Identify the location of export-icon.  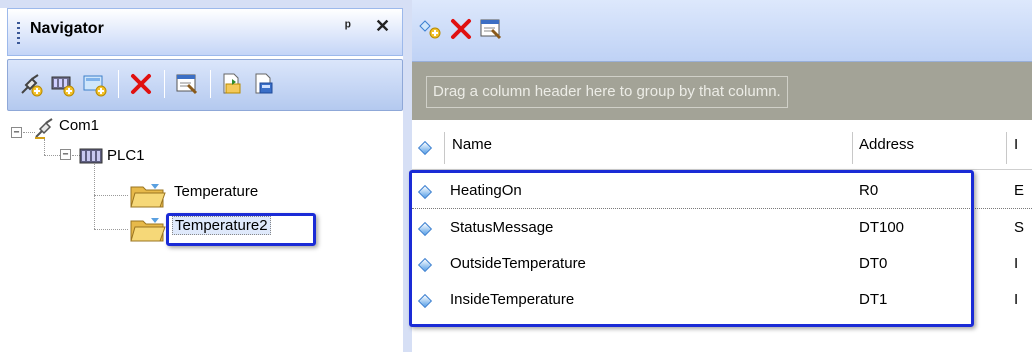
(264, 83).